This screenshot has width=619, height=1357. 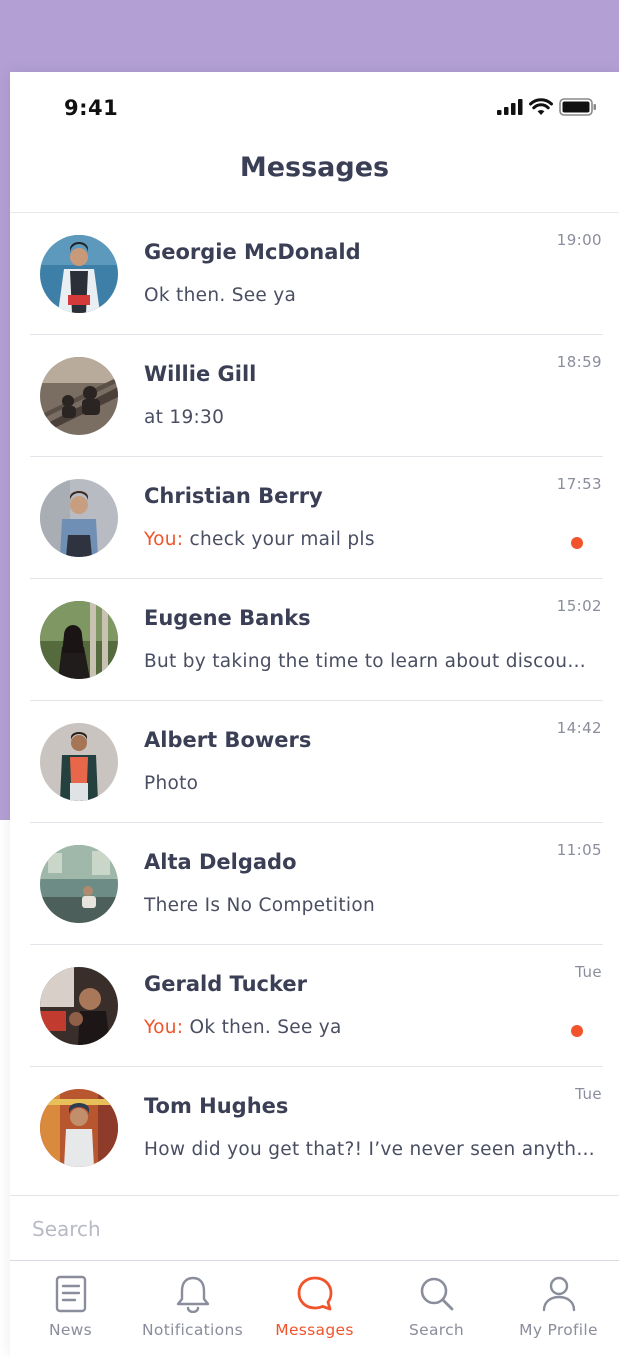 I want to click on message-time: 15:02, so click(x=579, y=606).